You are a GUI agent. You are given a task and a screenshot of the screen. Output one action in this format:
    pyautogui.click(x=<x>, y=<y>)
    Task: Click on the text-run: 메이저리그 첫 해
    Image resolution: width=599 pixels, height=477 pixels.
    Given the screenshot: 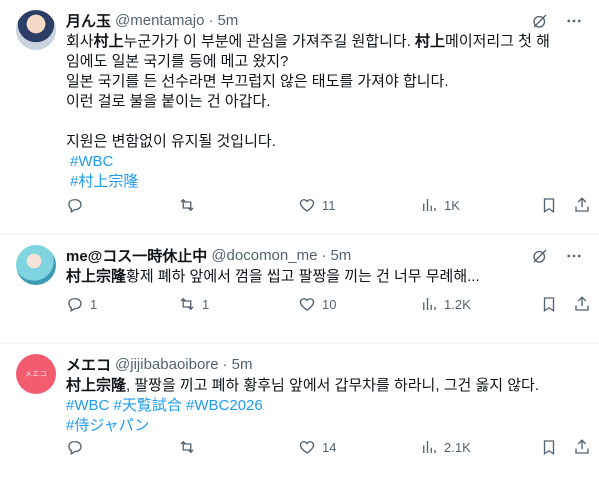 What is the action you would take?
    pyautogui.click(x=497, y=41)
    